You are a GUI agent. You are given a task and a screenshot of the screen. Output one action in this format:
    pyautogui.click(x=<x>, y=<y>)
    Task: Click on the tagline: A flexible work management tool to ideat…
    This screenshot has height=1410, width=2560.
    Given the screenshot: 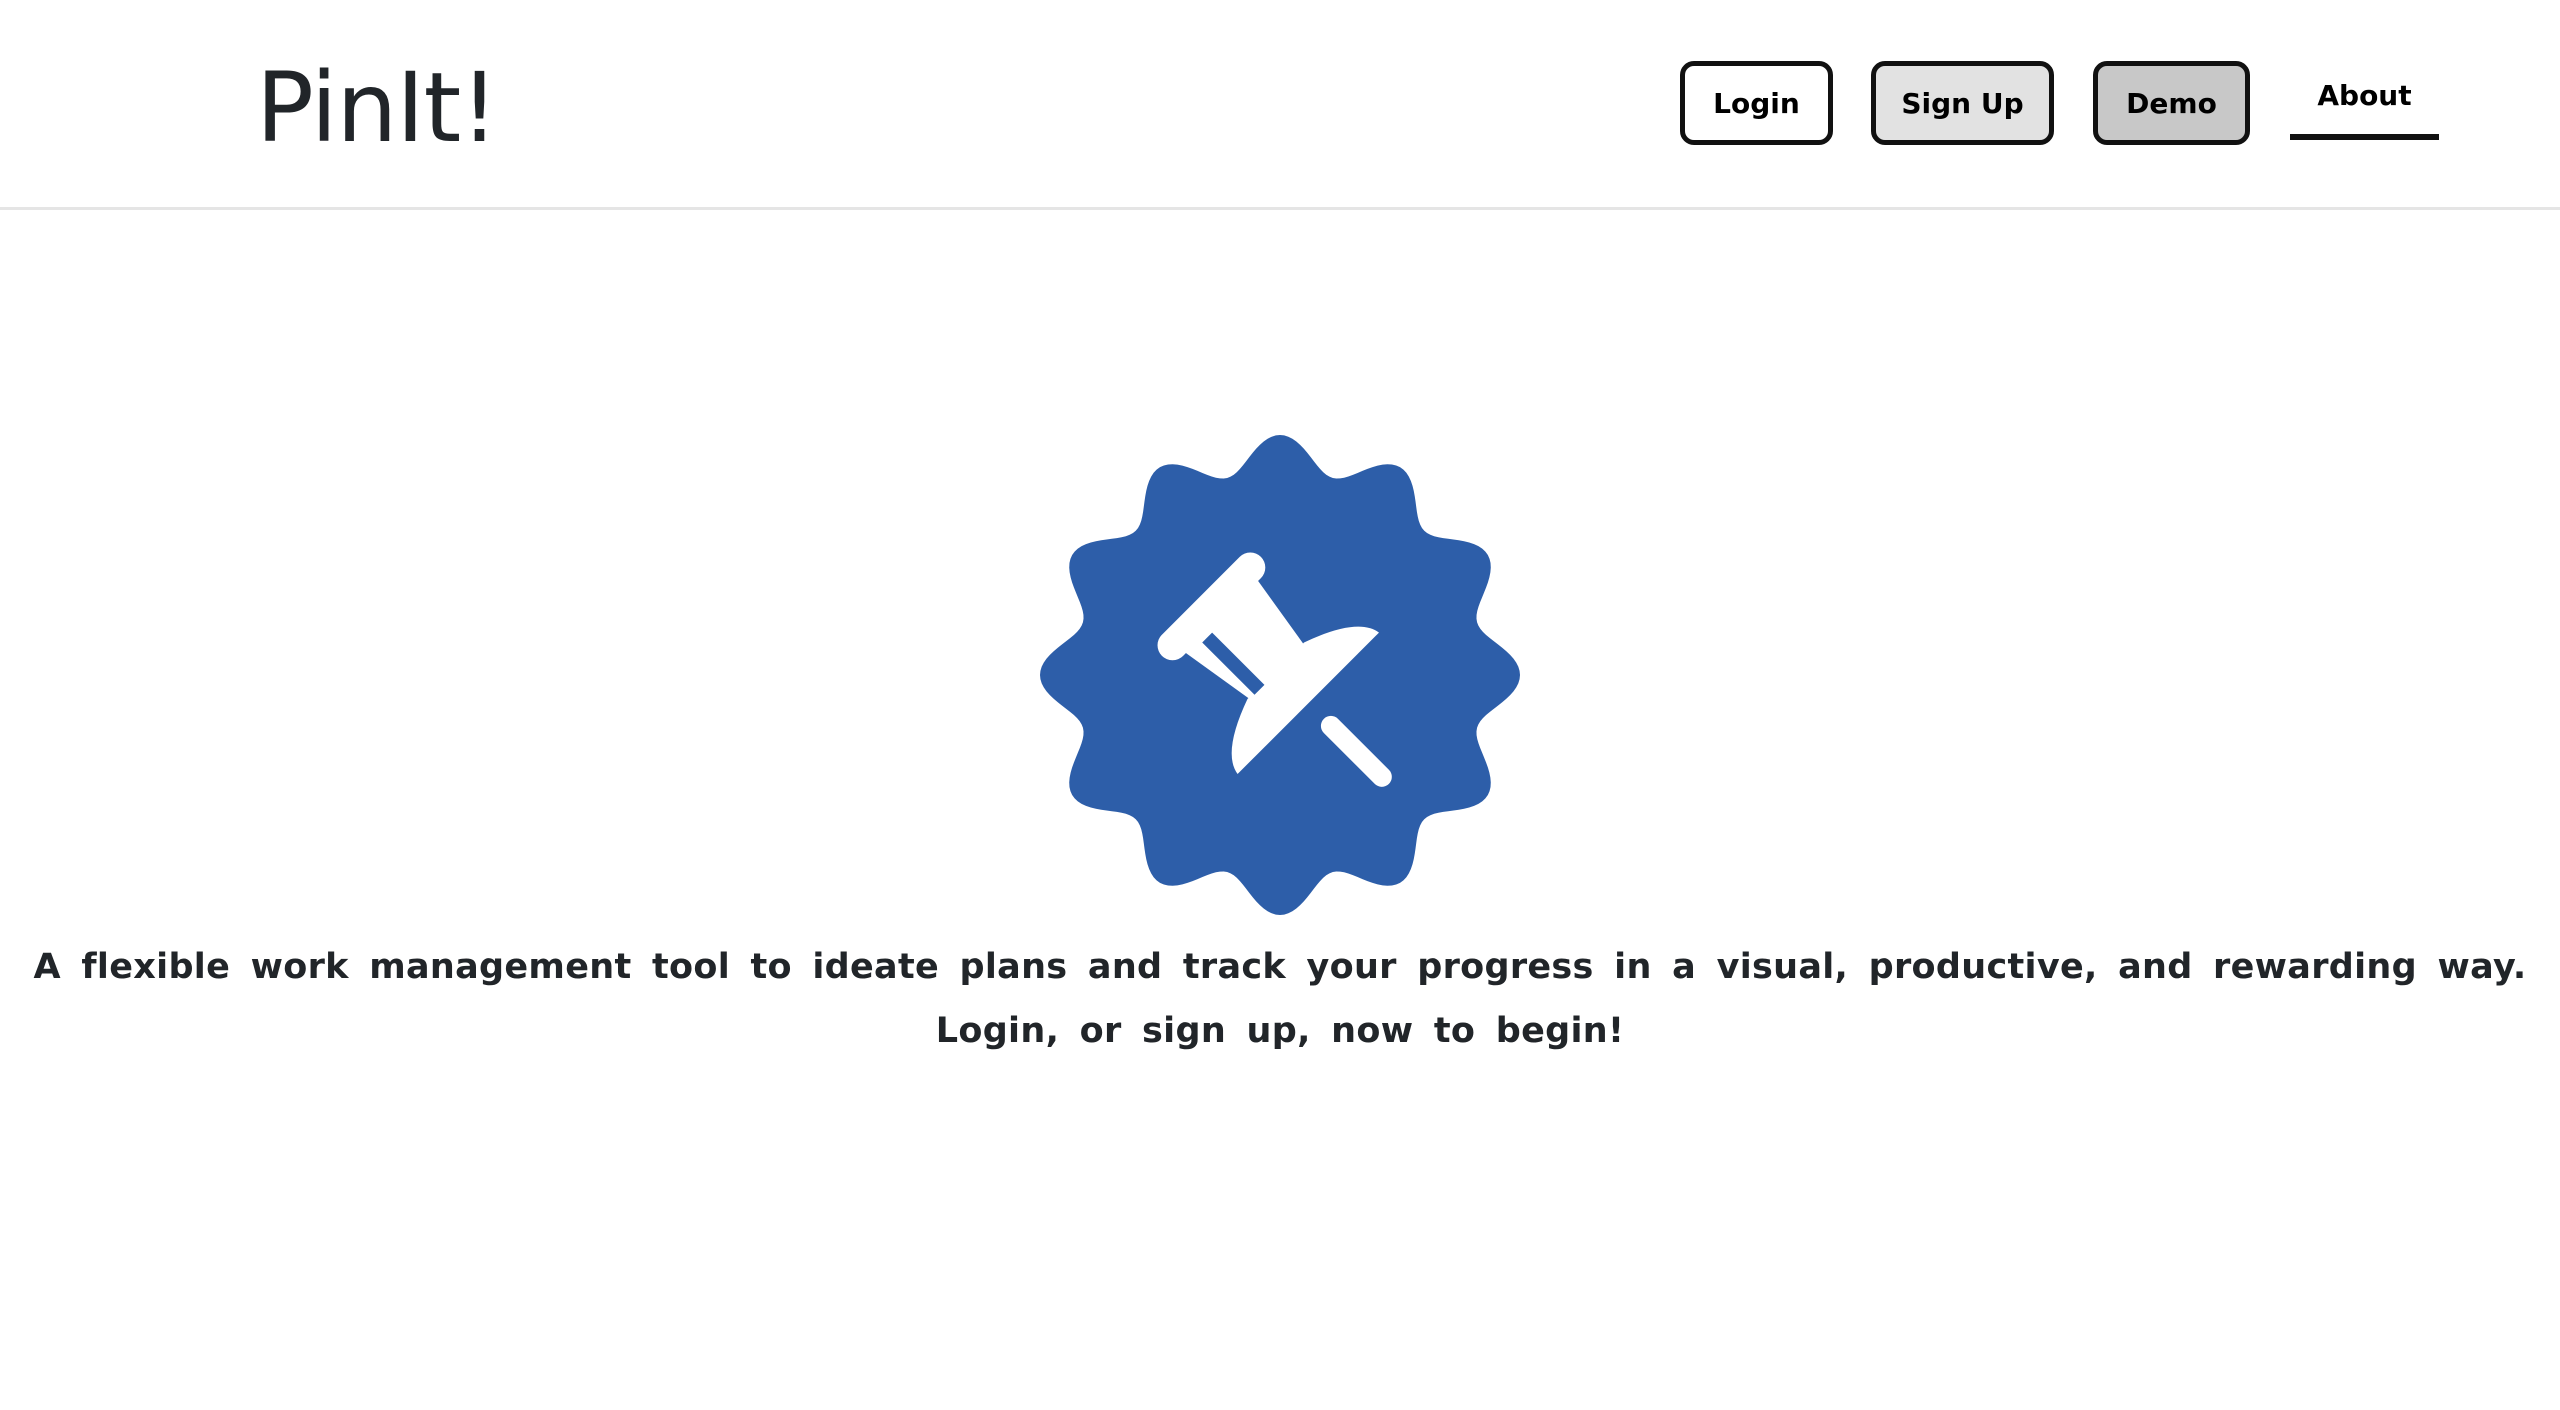 What is the action you would take?
    pyautogui.click(x=1280, y=999)
    